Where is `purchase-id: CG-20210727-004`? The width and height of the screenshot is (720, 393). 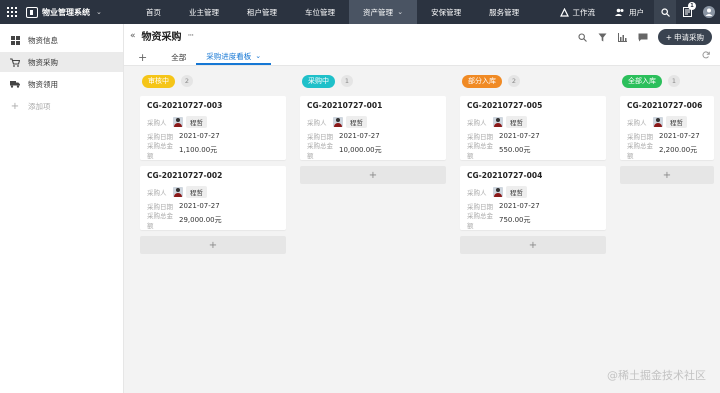 purchase-id: CG-20210727-004 is located at coordinates (505, 175).